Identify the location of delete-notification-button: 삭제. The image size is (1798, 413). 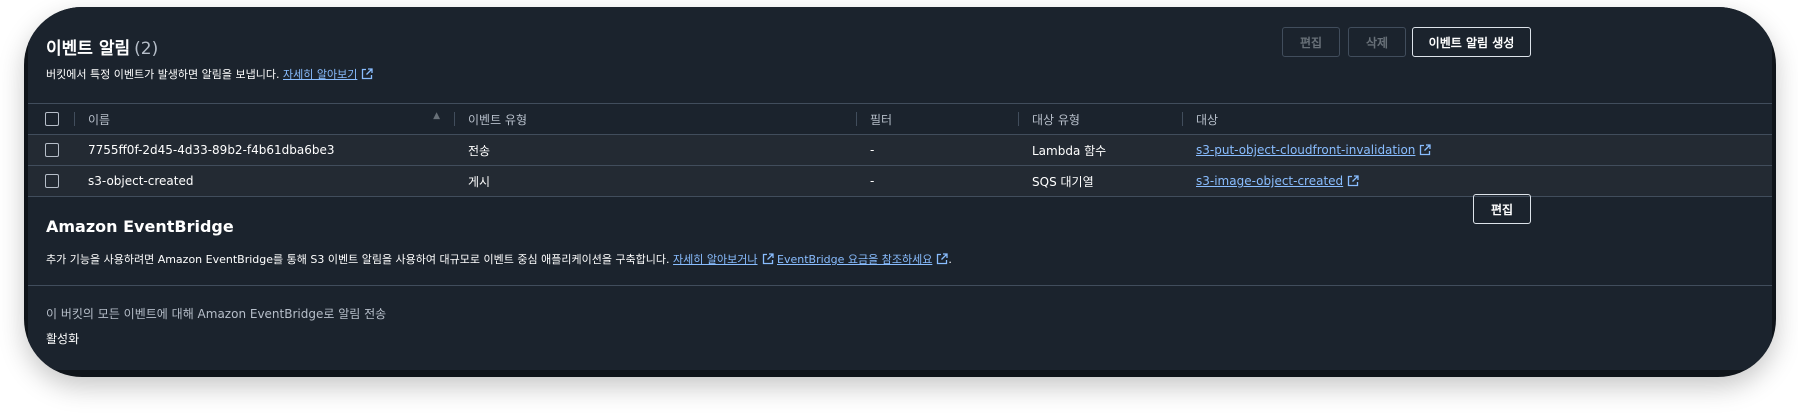
(1377, 42).